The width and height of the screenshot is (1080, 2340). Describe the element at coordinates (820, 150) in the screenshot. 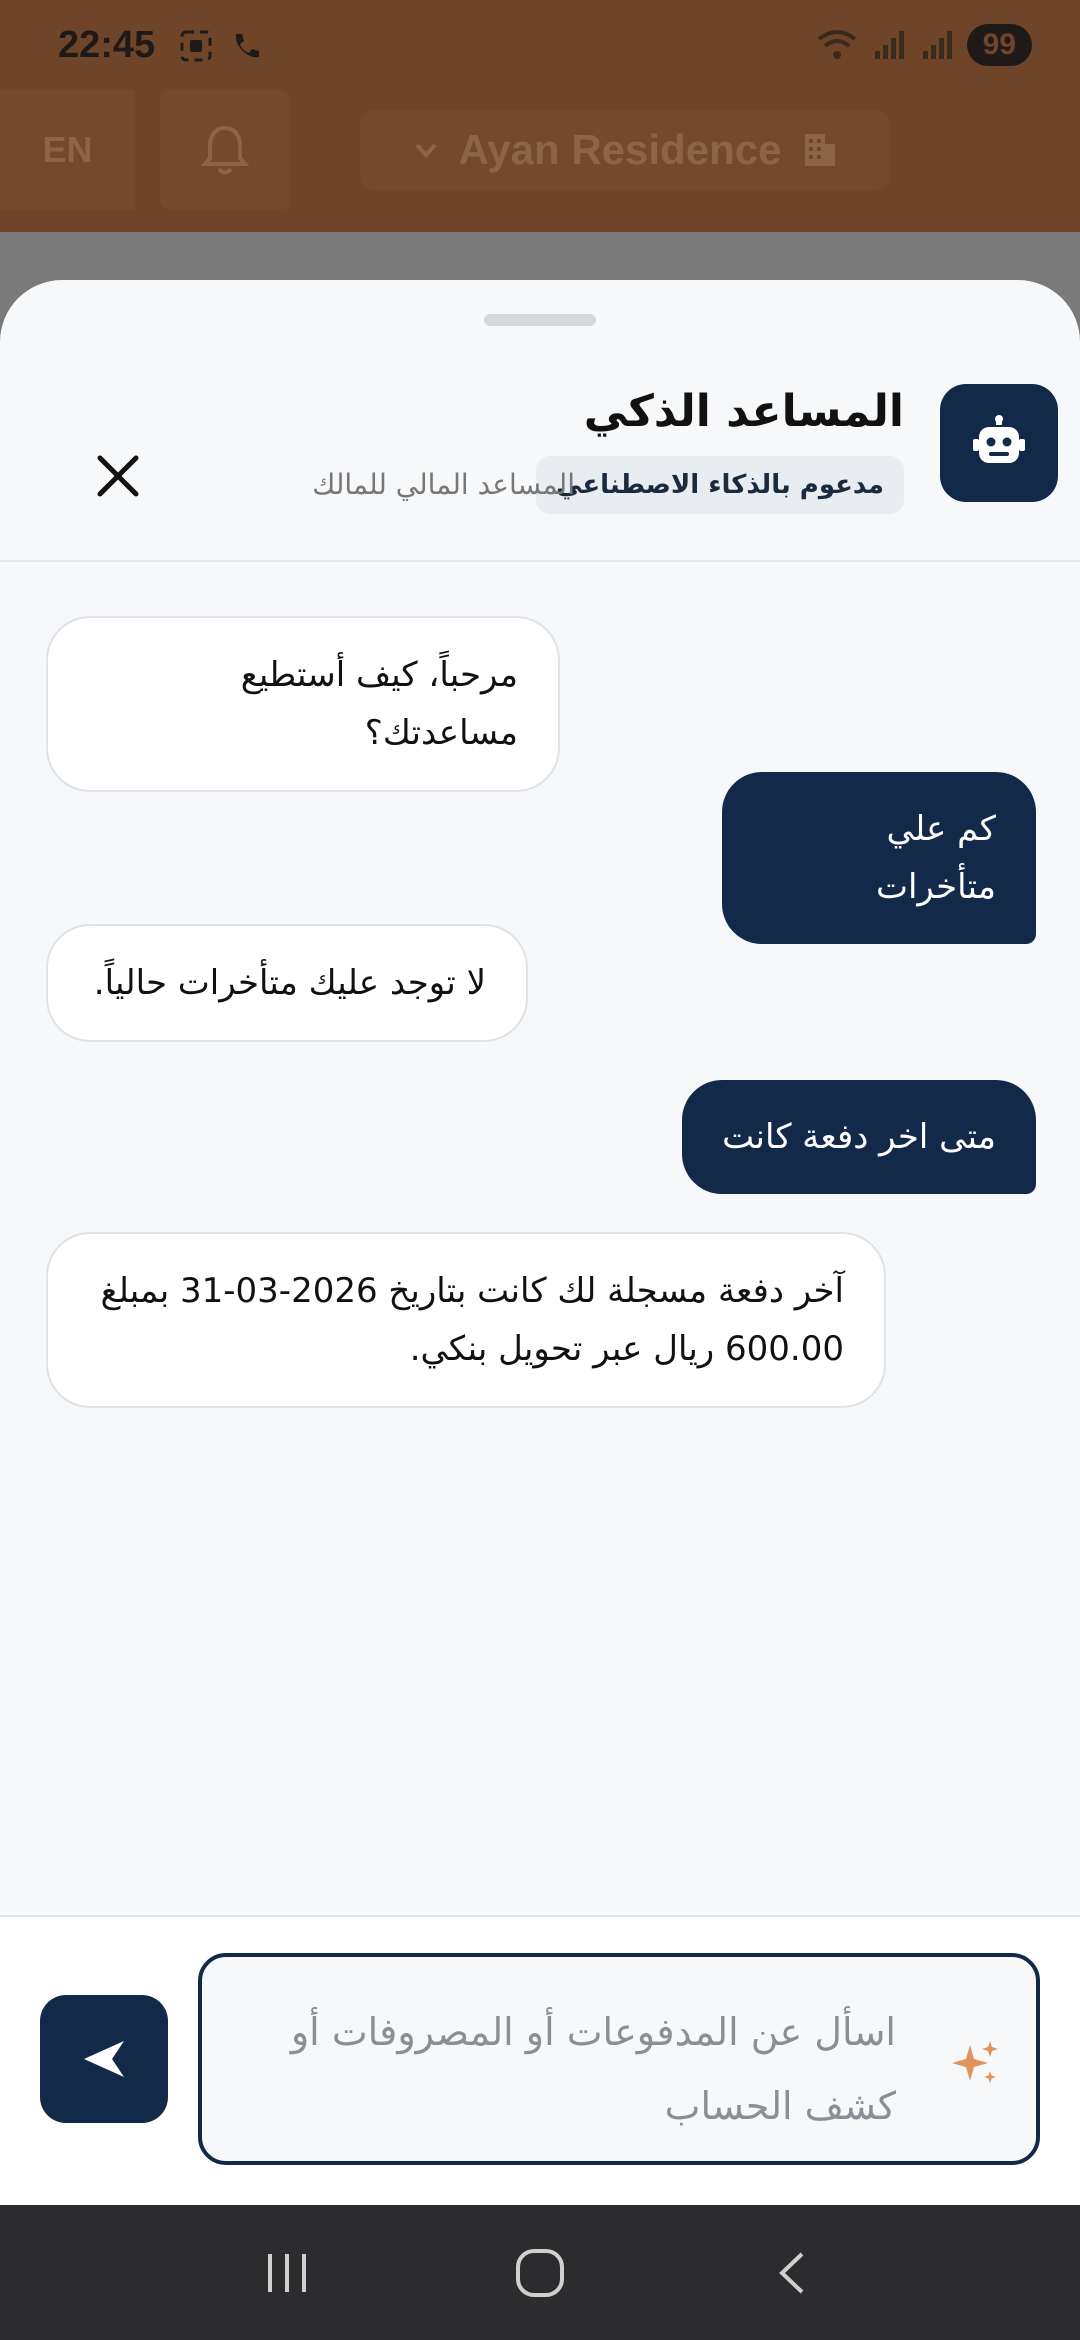

I see `building-icon` at that location.